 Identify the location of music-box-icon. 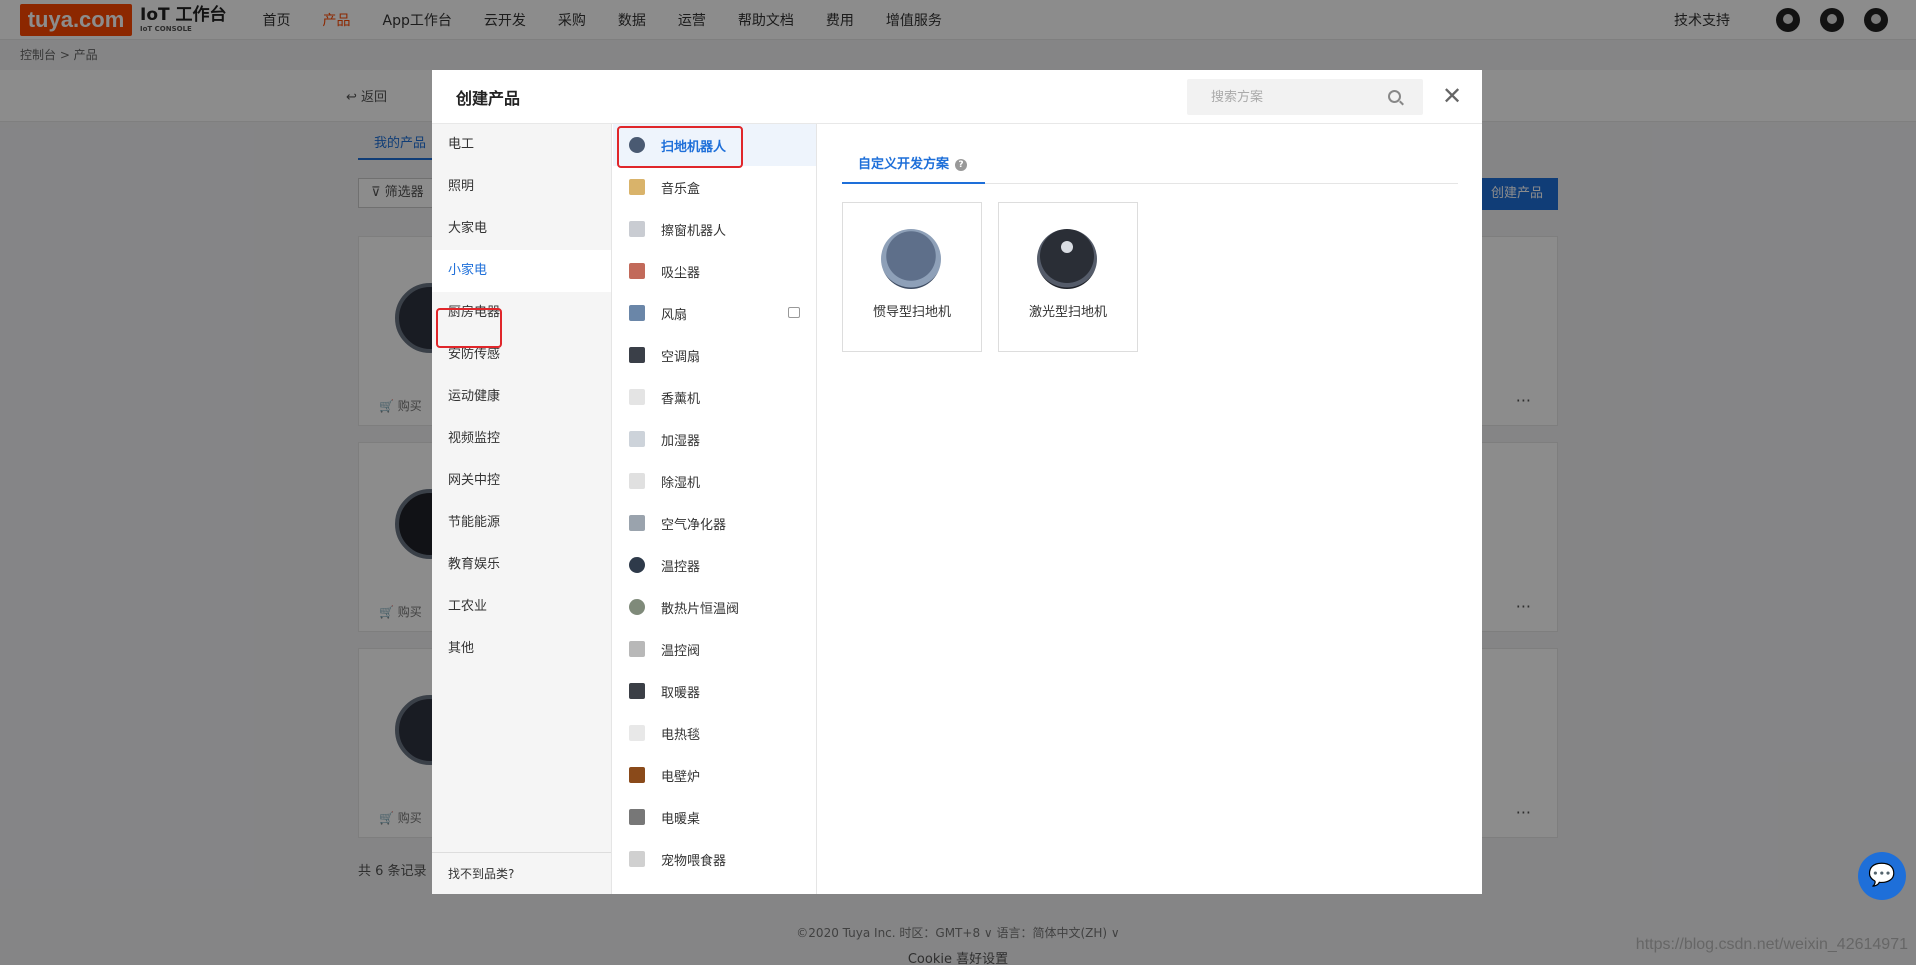
(637, 187).